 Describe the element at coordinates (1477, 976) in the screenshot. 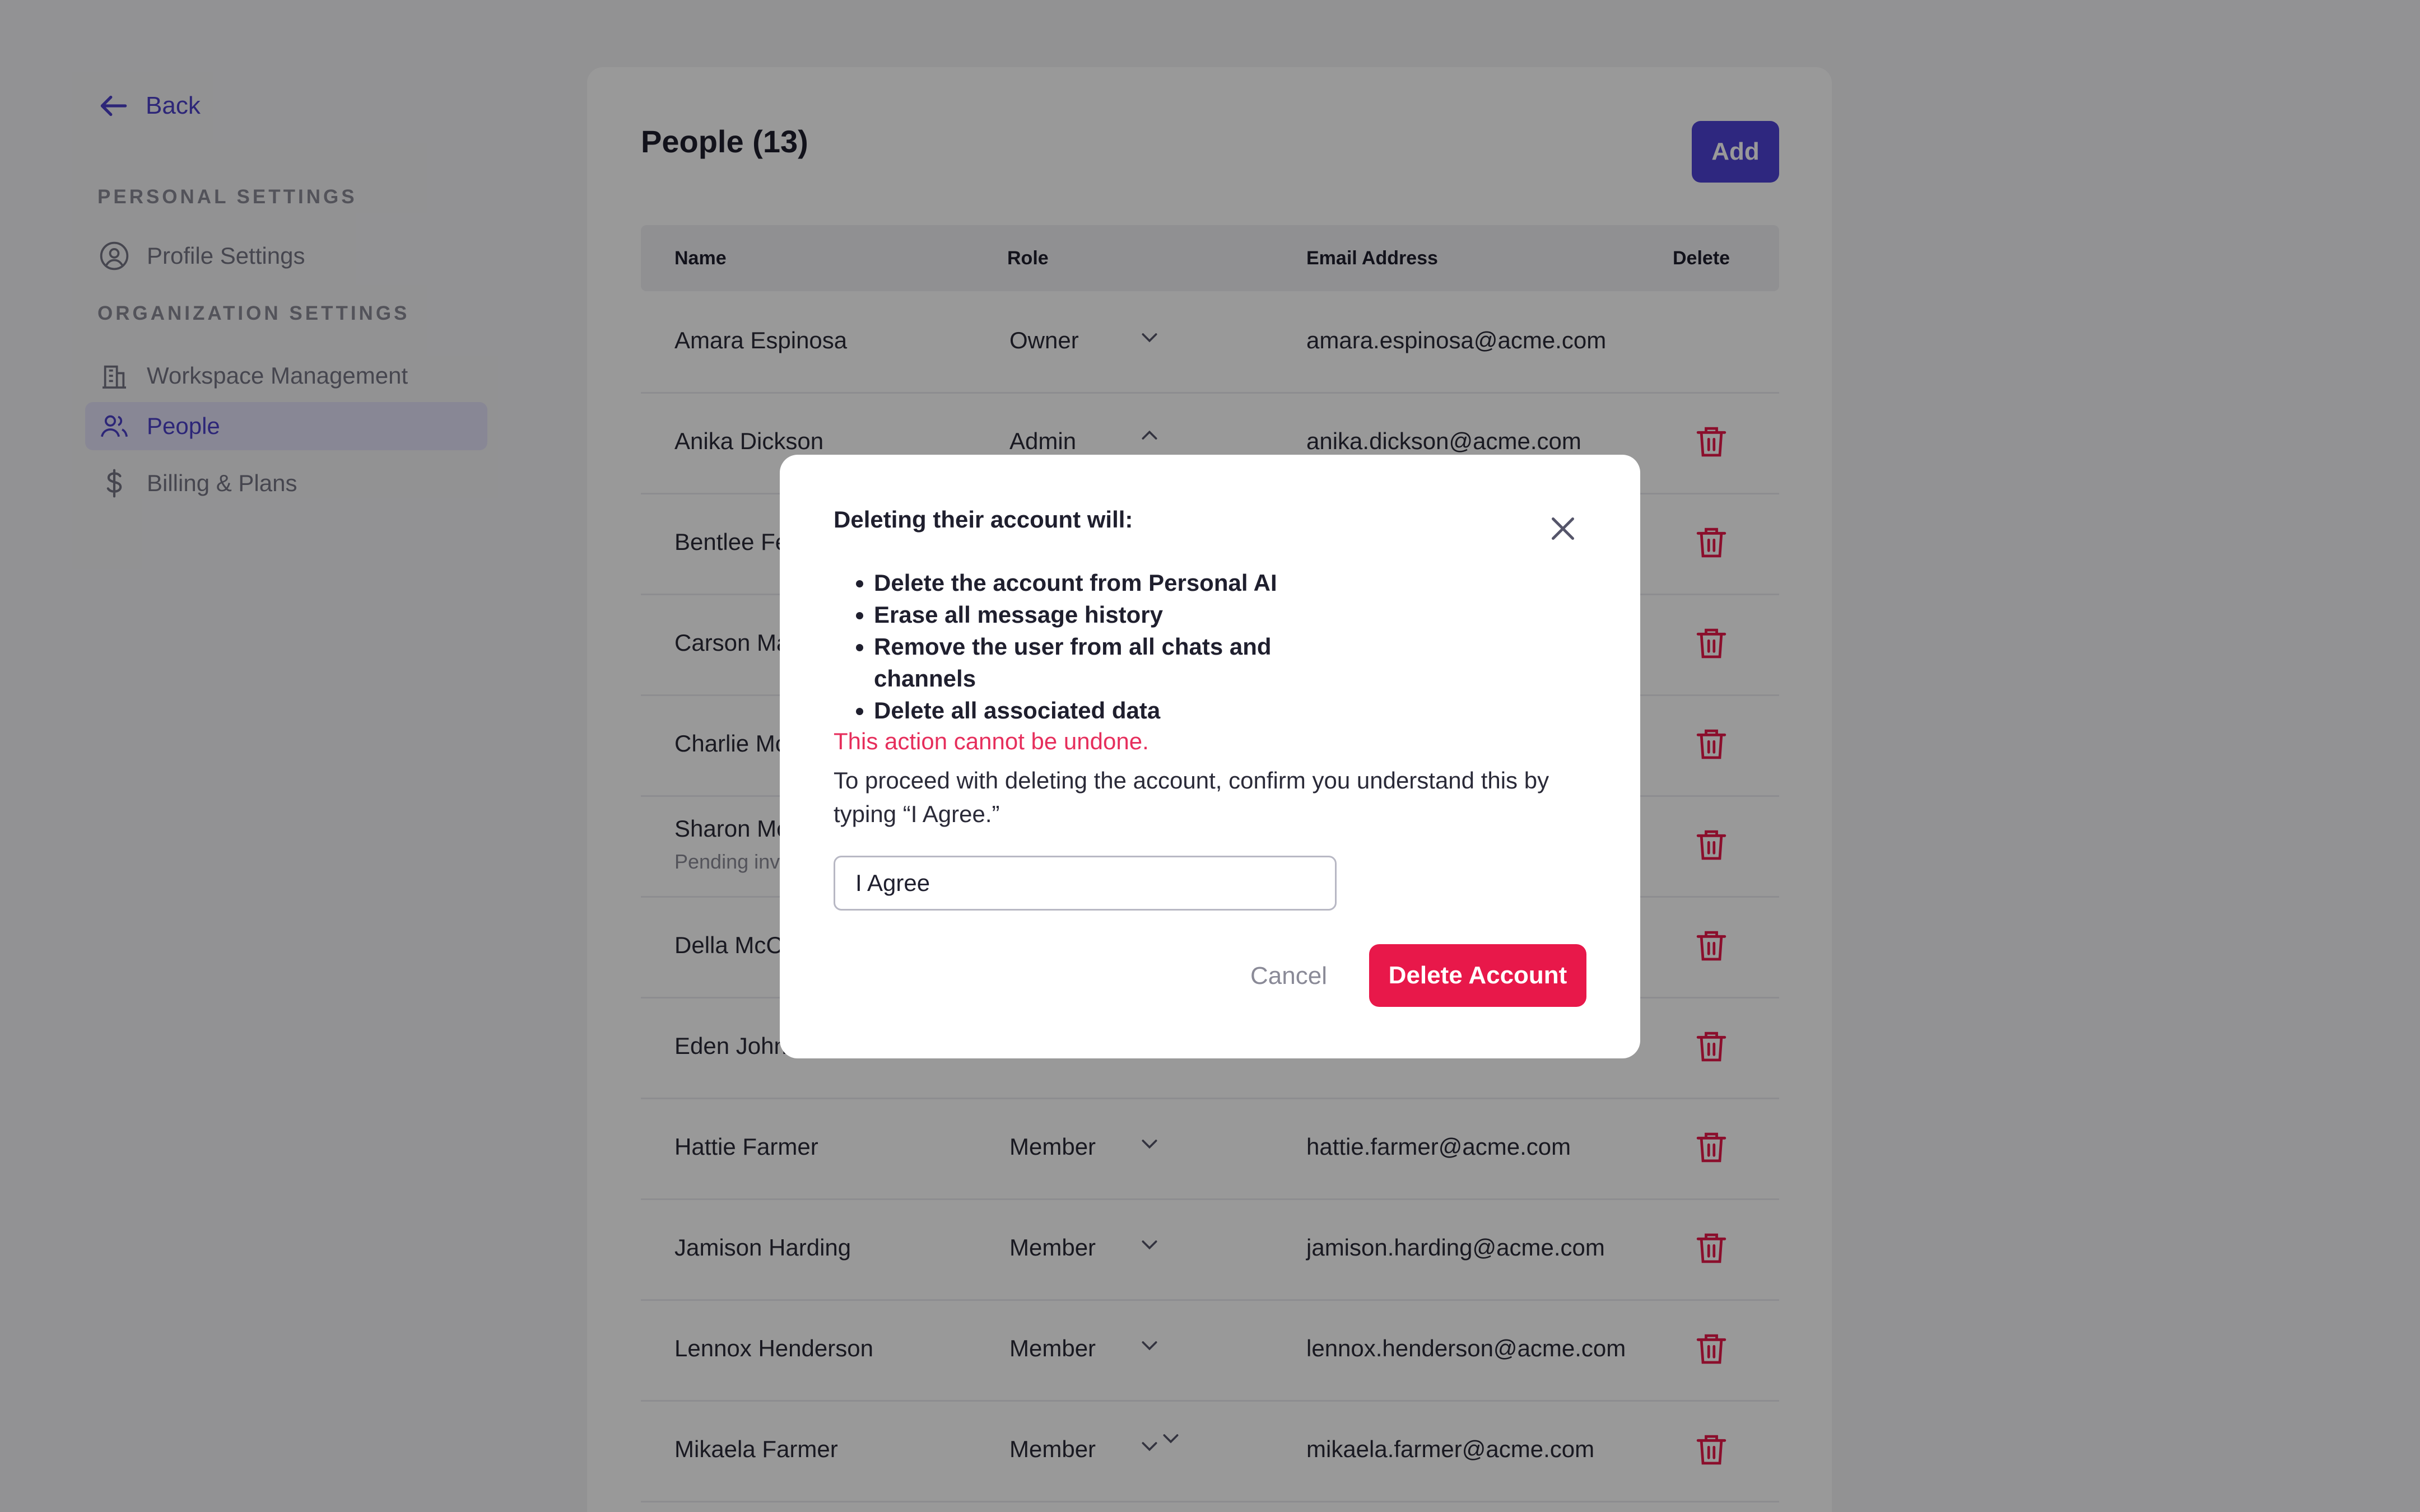

I see `delete-account-button: Delete Account` at that location.